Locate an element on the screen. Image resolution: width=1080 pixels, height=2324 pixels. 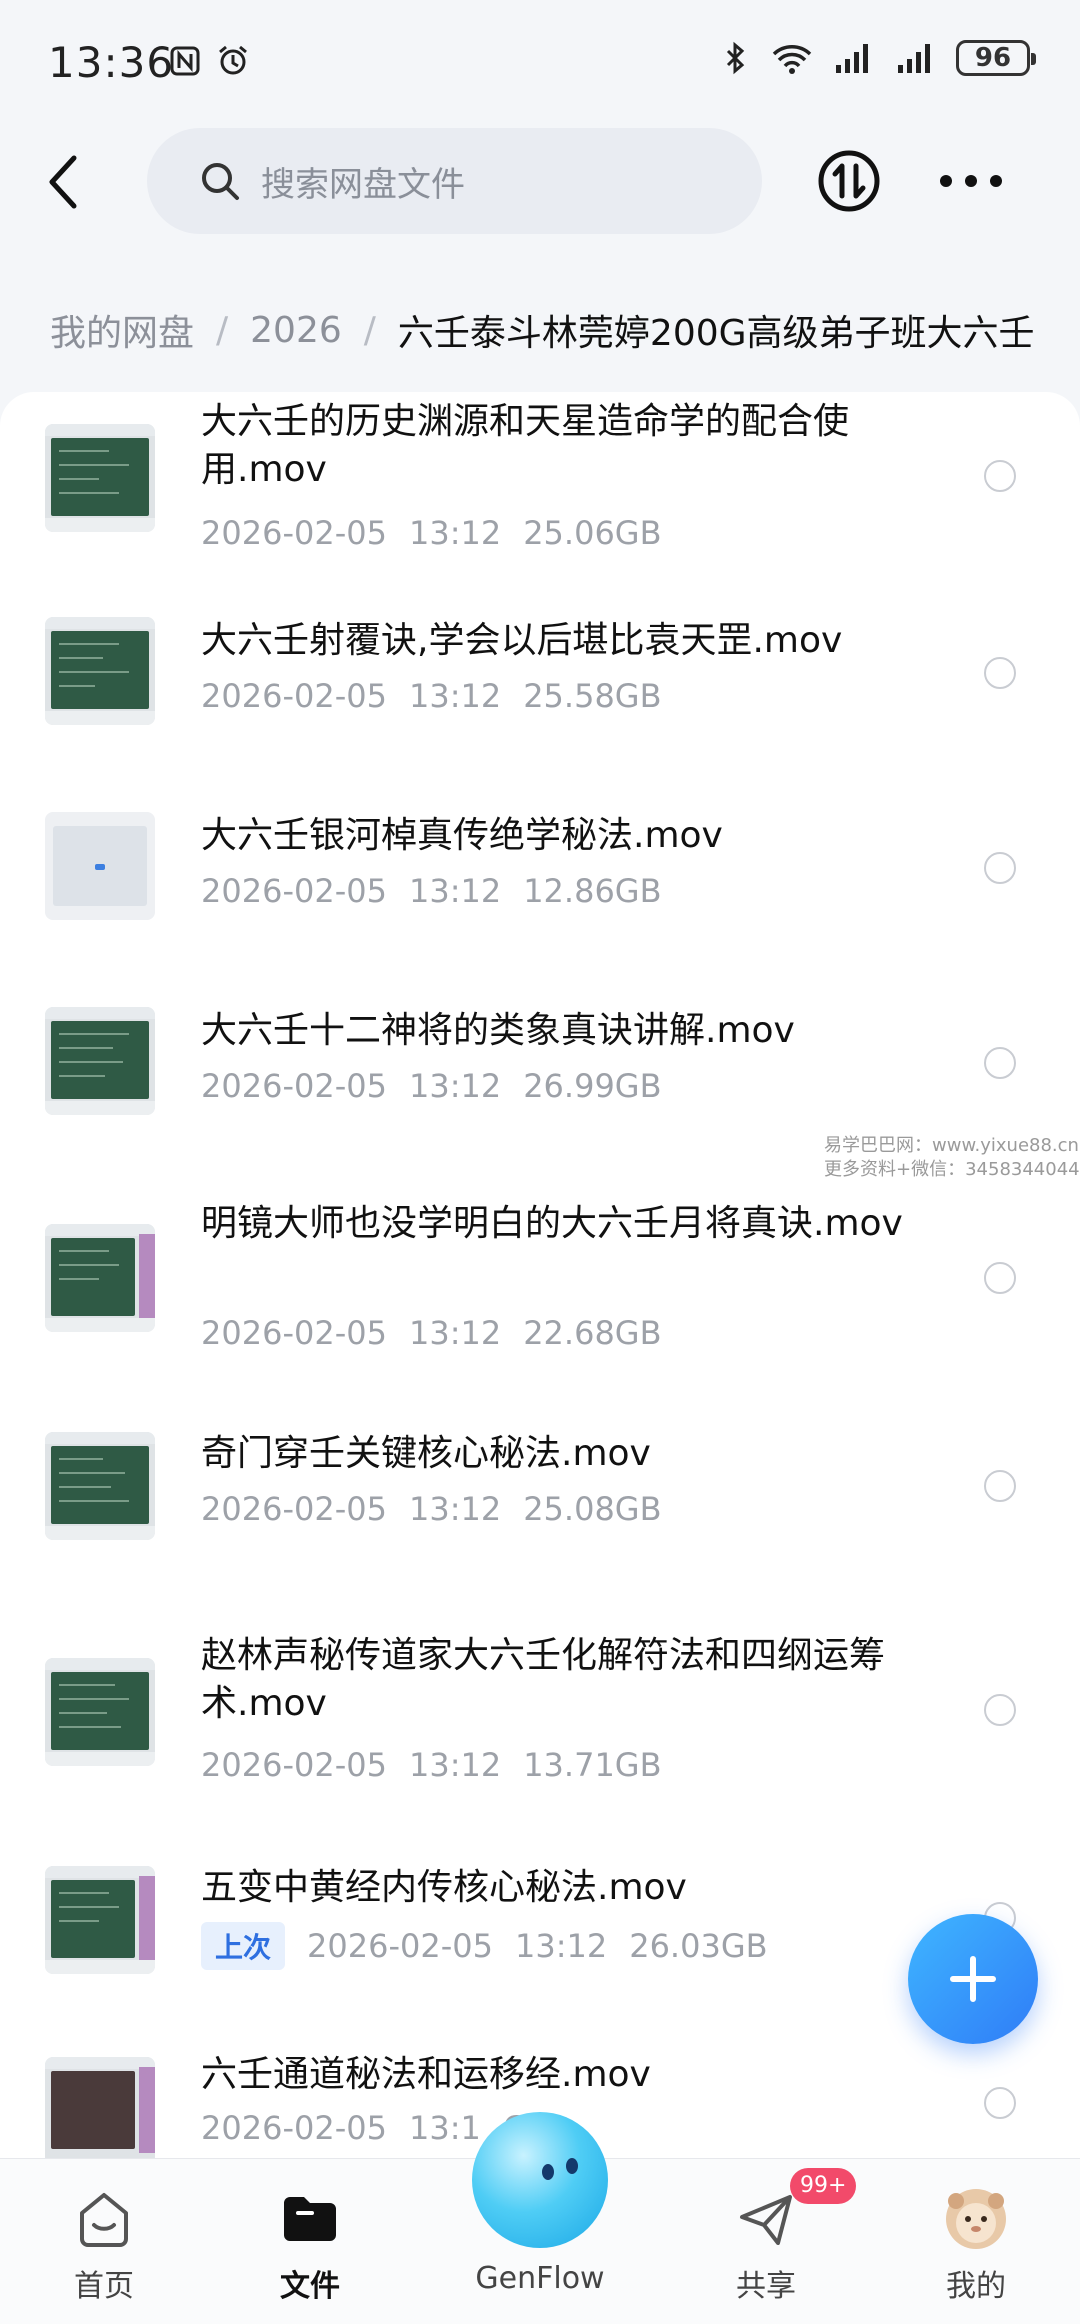
file-size: 26.03GB is located at coordinates (698, 1946).